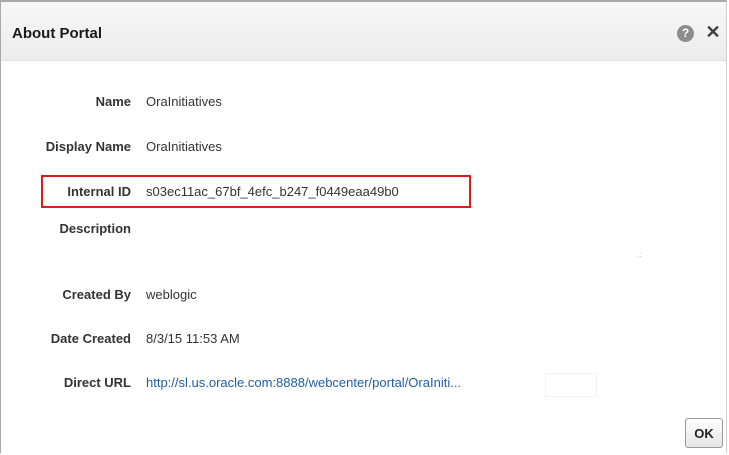  What do you see at coordinates (88, 146) in the screenshot?
I see `display-name-label: Display Name` at bounding box center [88, 146].